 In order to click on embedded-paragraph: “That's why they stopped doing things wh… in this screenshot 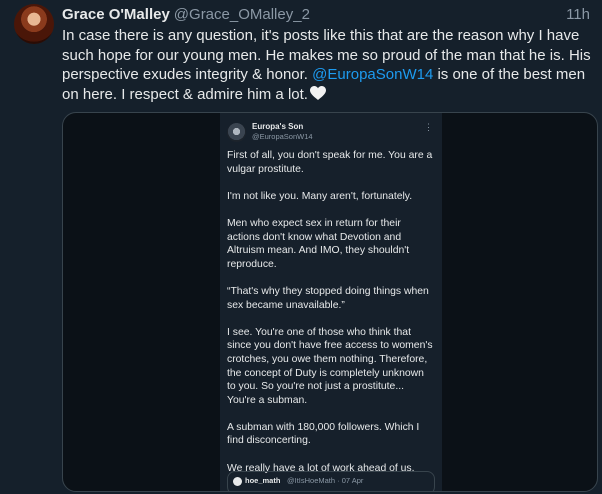, I will do `click(328, 298)`.